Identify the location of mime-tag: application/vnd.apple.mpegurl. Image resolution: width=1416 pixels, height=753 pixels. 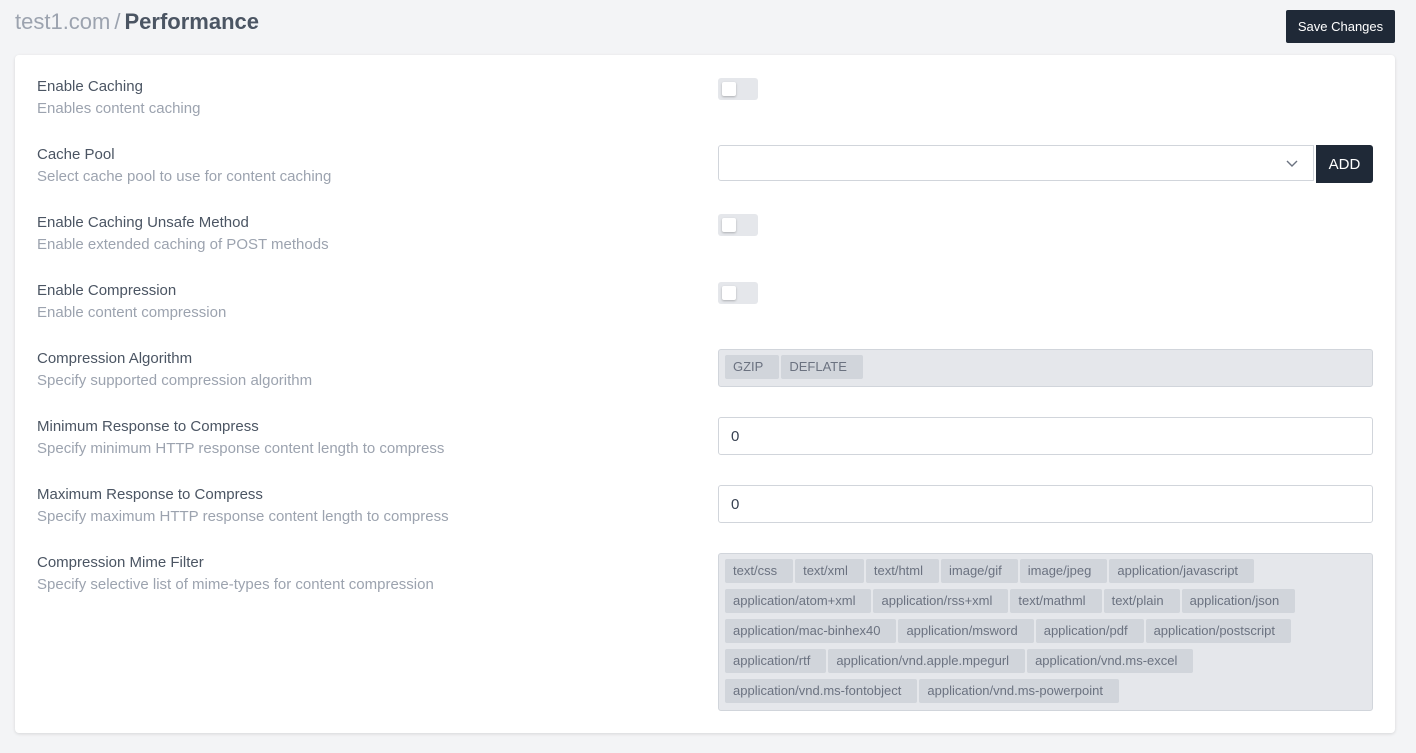
(927, 661).